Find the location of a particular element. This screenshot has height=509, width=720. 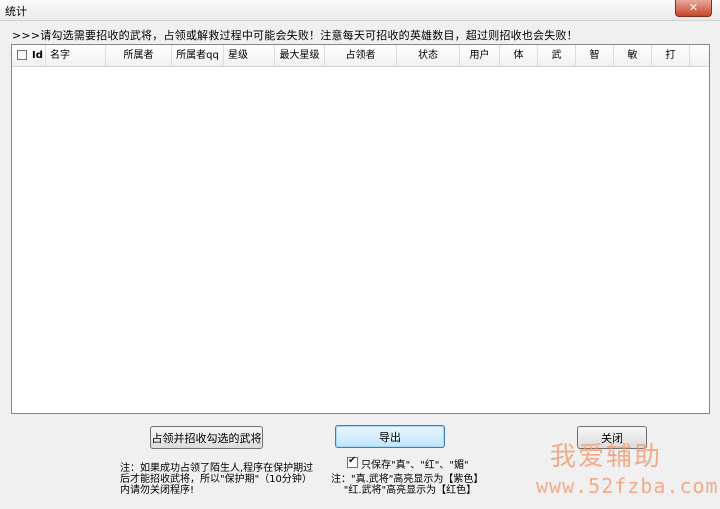

column-header-occupier: 占领者 is located at coordinates (361, 55).